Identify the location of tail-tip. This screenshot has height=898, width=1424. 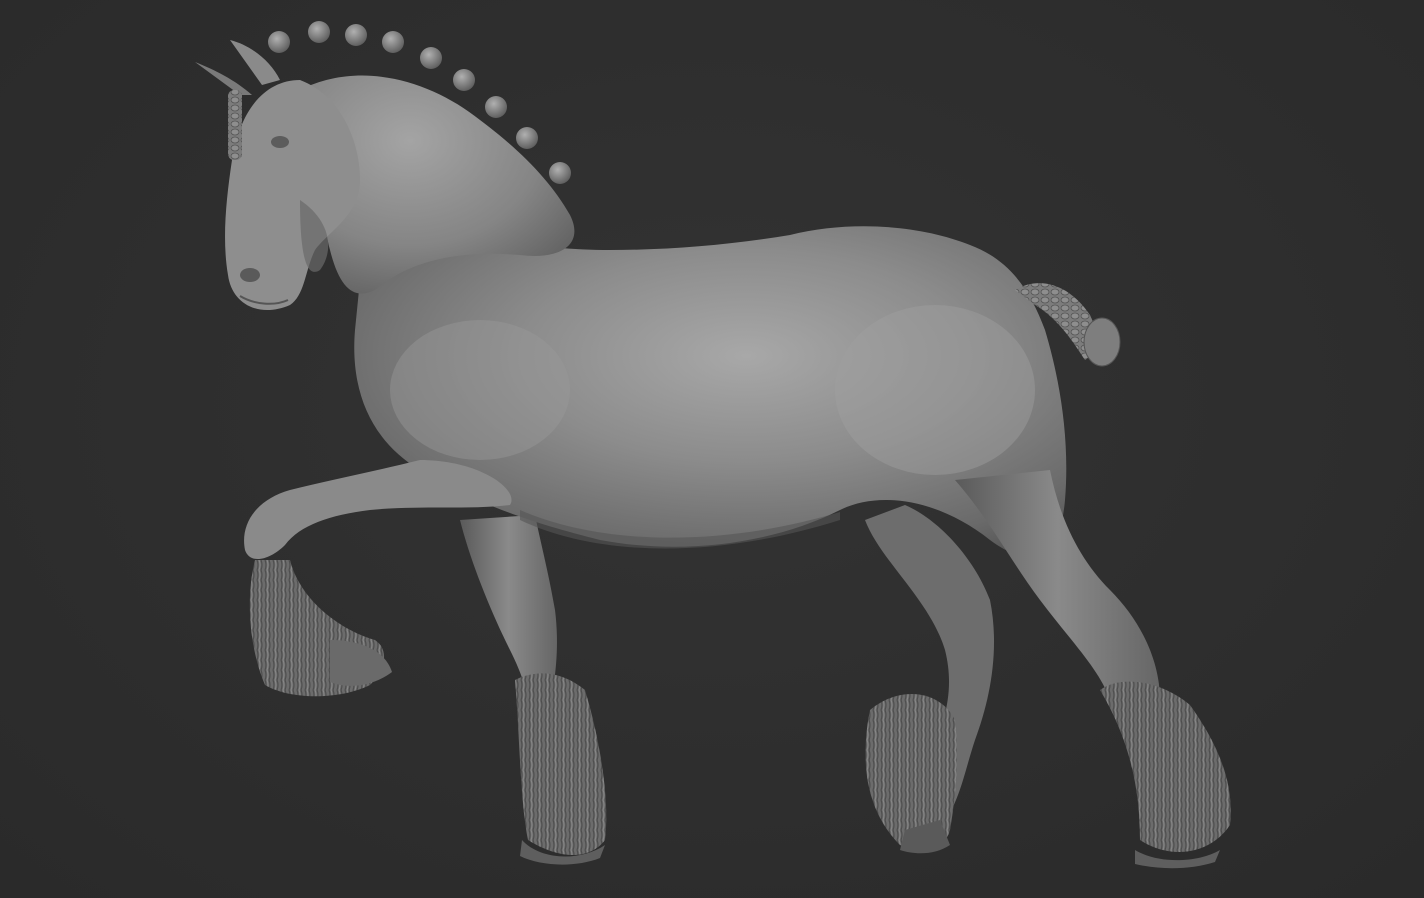
(1102, 342).